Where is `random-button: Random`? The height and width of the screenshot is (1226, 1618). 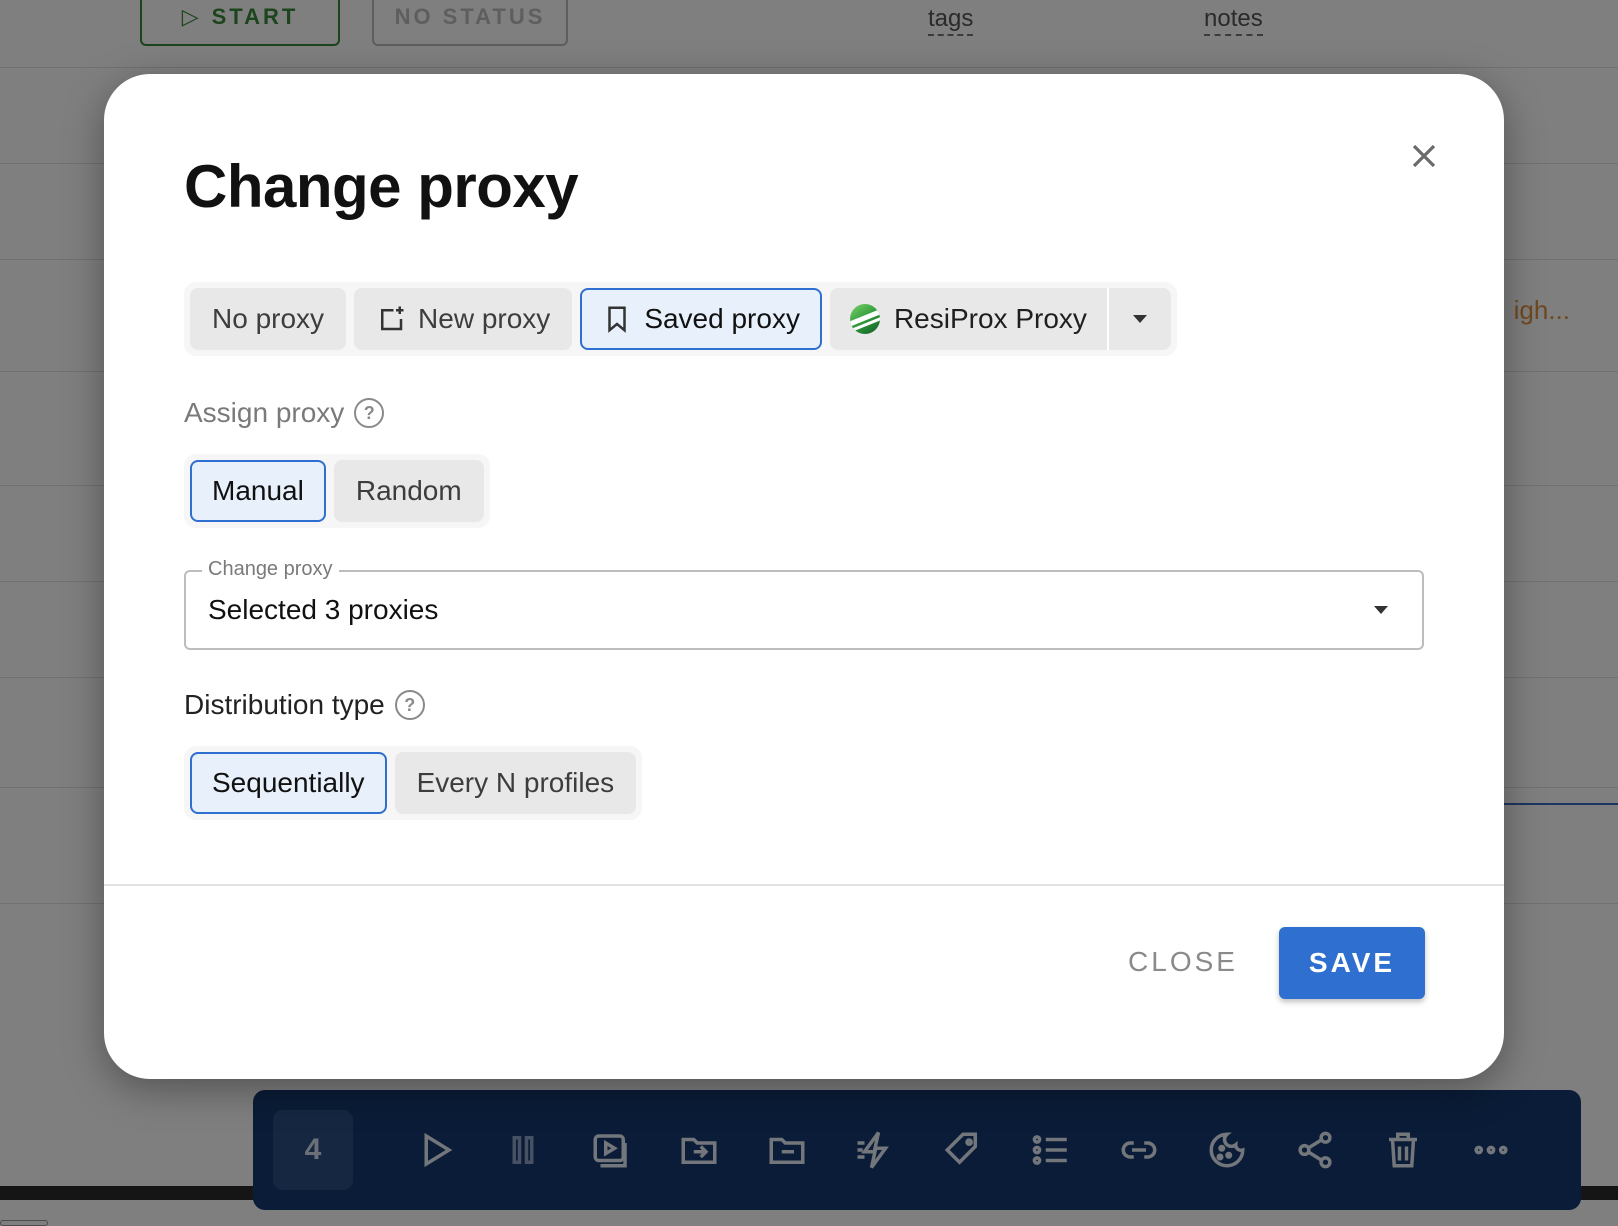
random-button: Random is located at coordinates (408, 491).